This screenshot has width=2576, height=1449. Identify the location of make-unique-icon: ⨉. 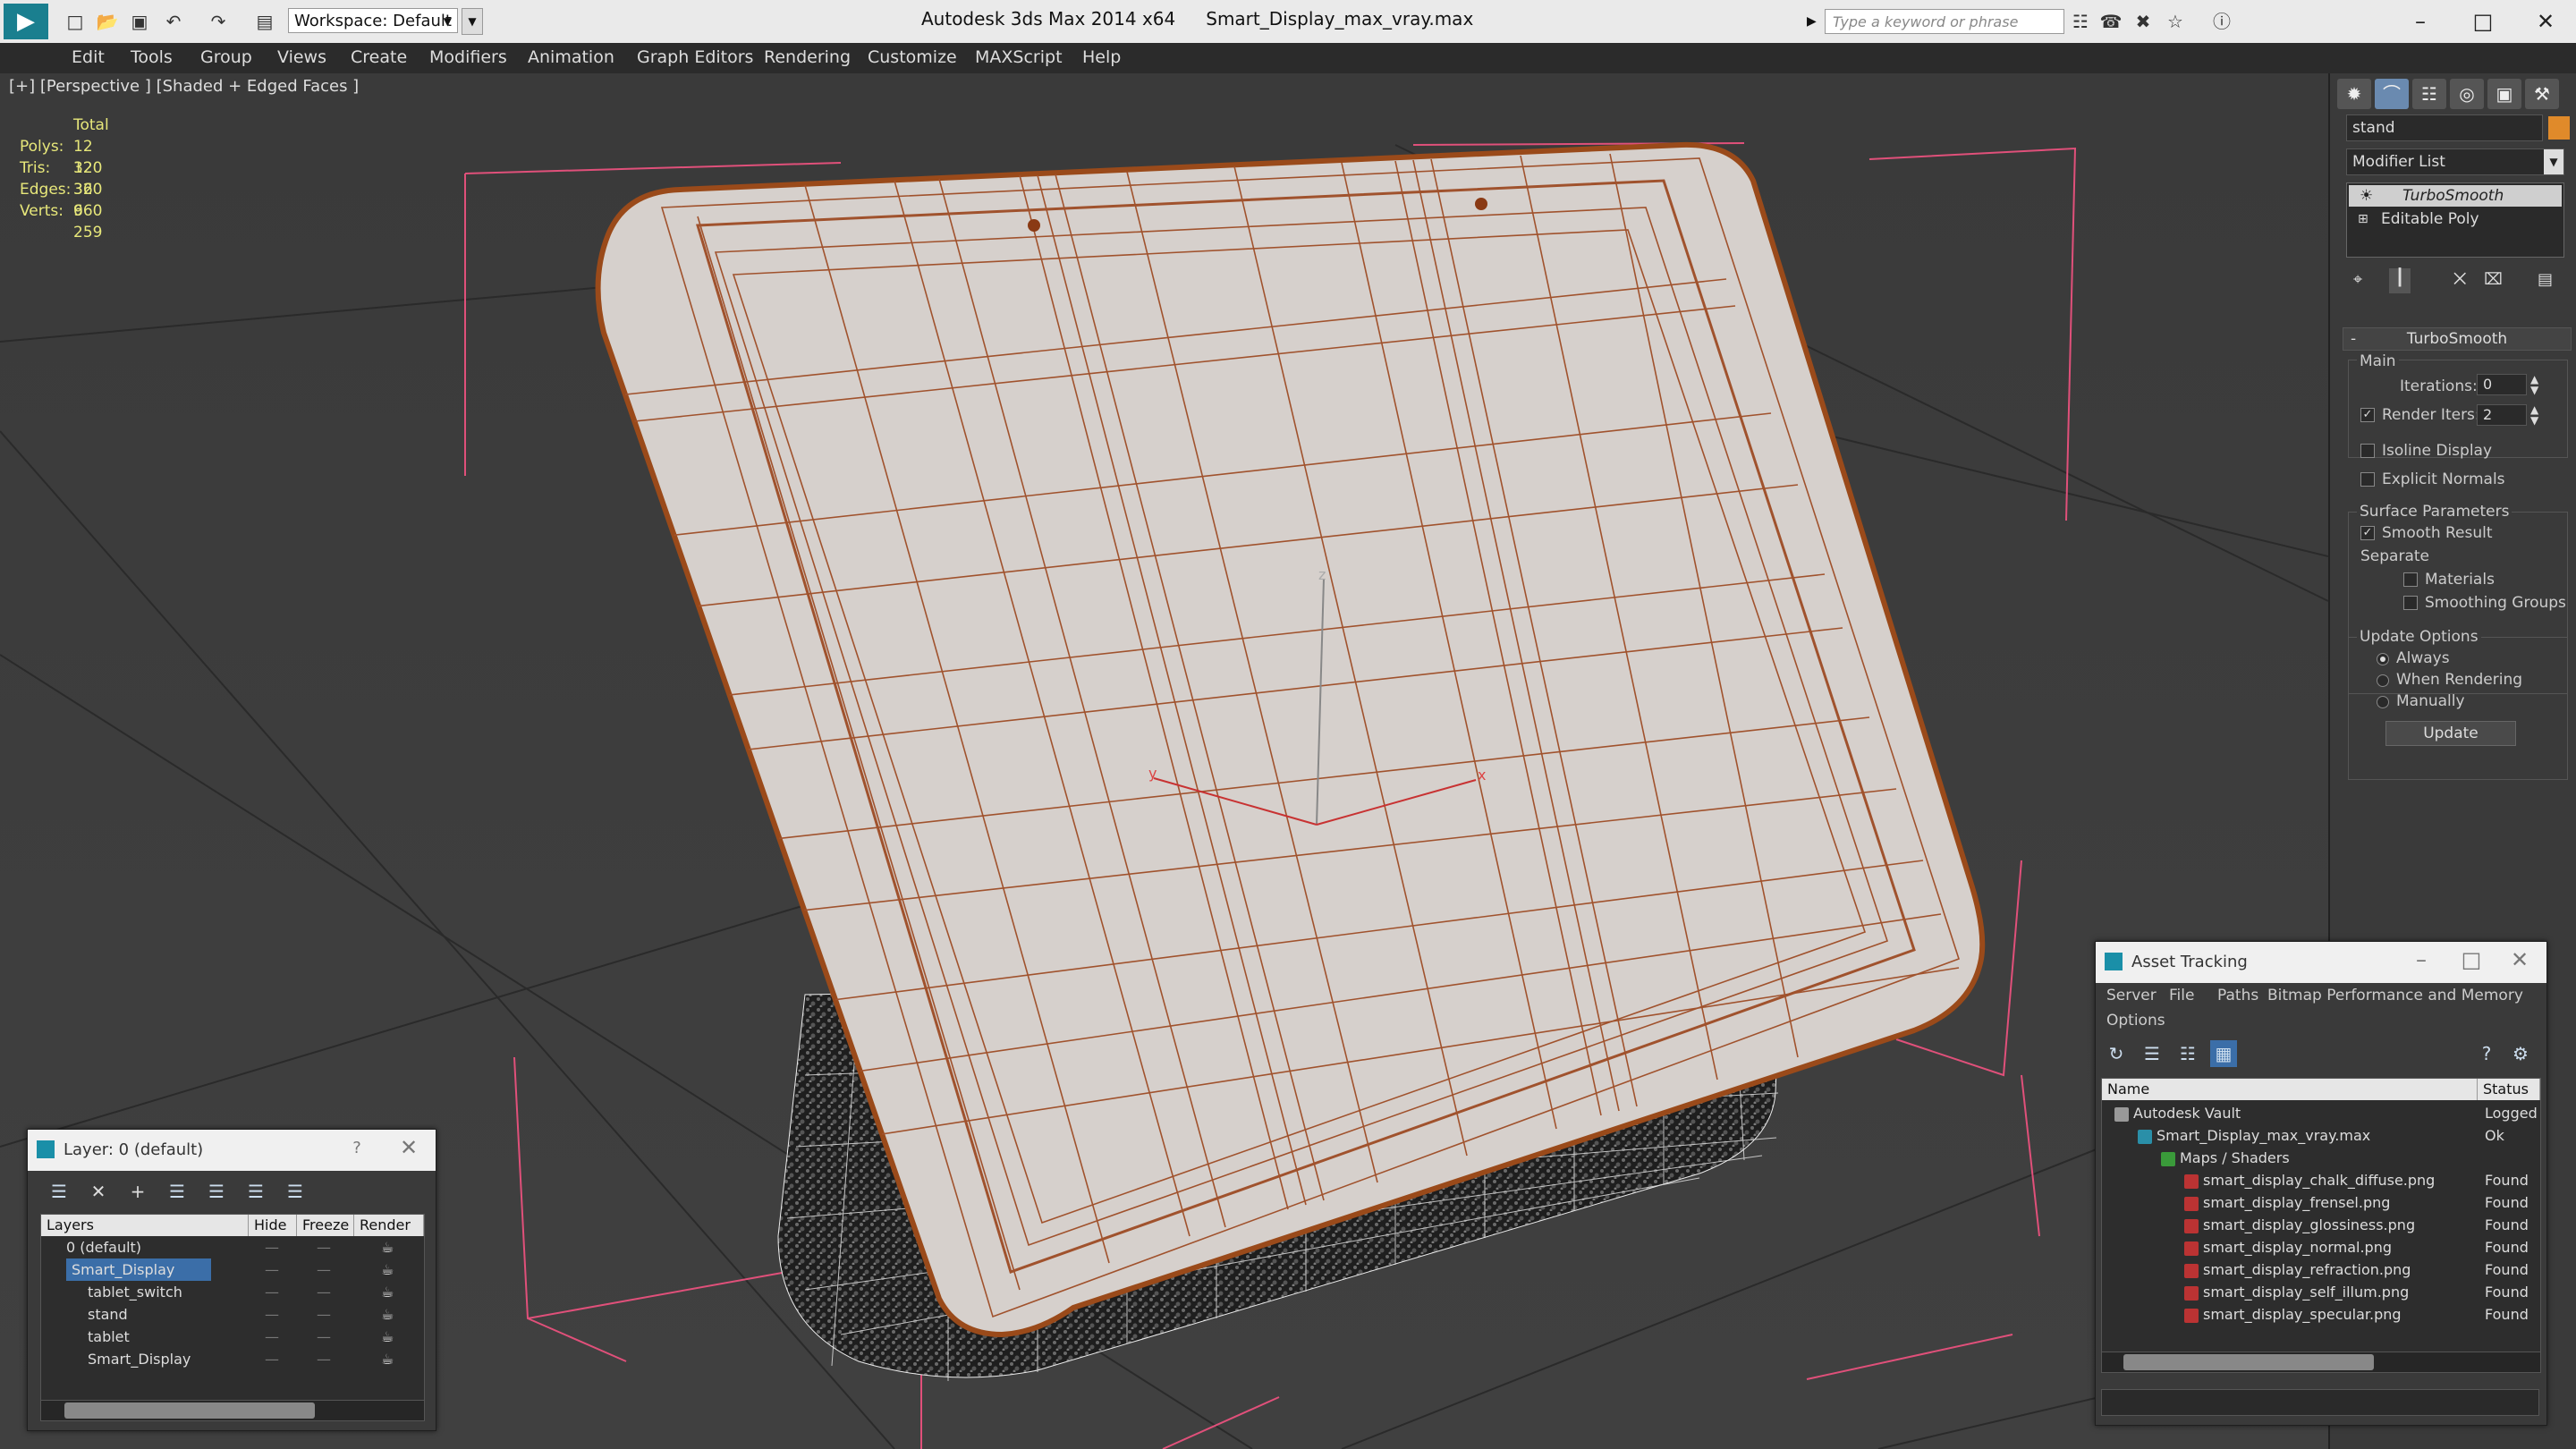
(2459, 279).